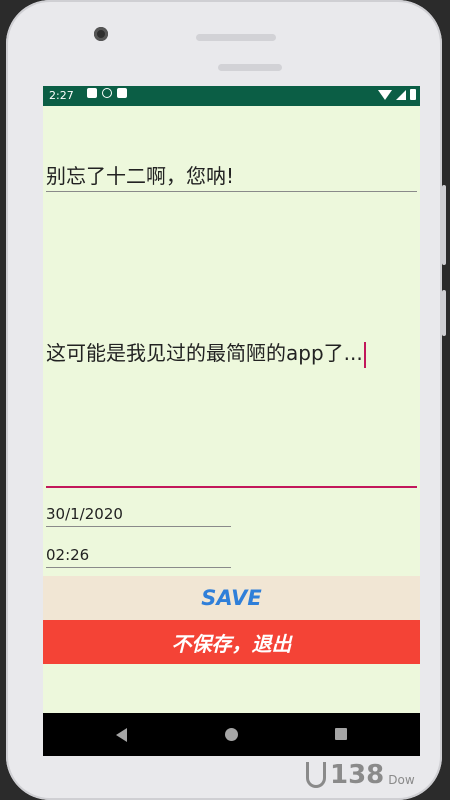 This screenshot has width=450, height=800. Describe the element at coordinates (401, 780) in the screenshot. I see `watermark-suffix: Dow` at that location.